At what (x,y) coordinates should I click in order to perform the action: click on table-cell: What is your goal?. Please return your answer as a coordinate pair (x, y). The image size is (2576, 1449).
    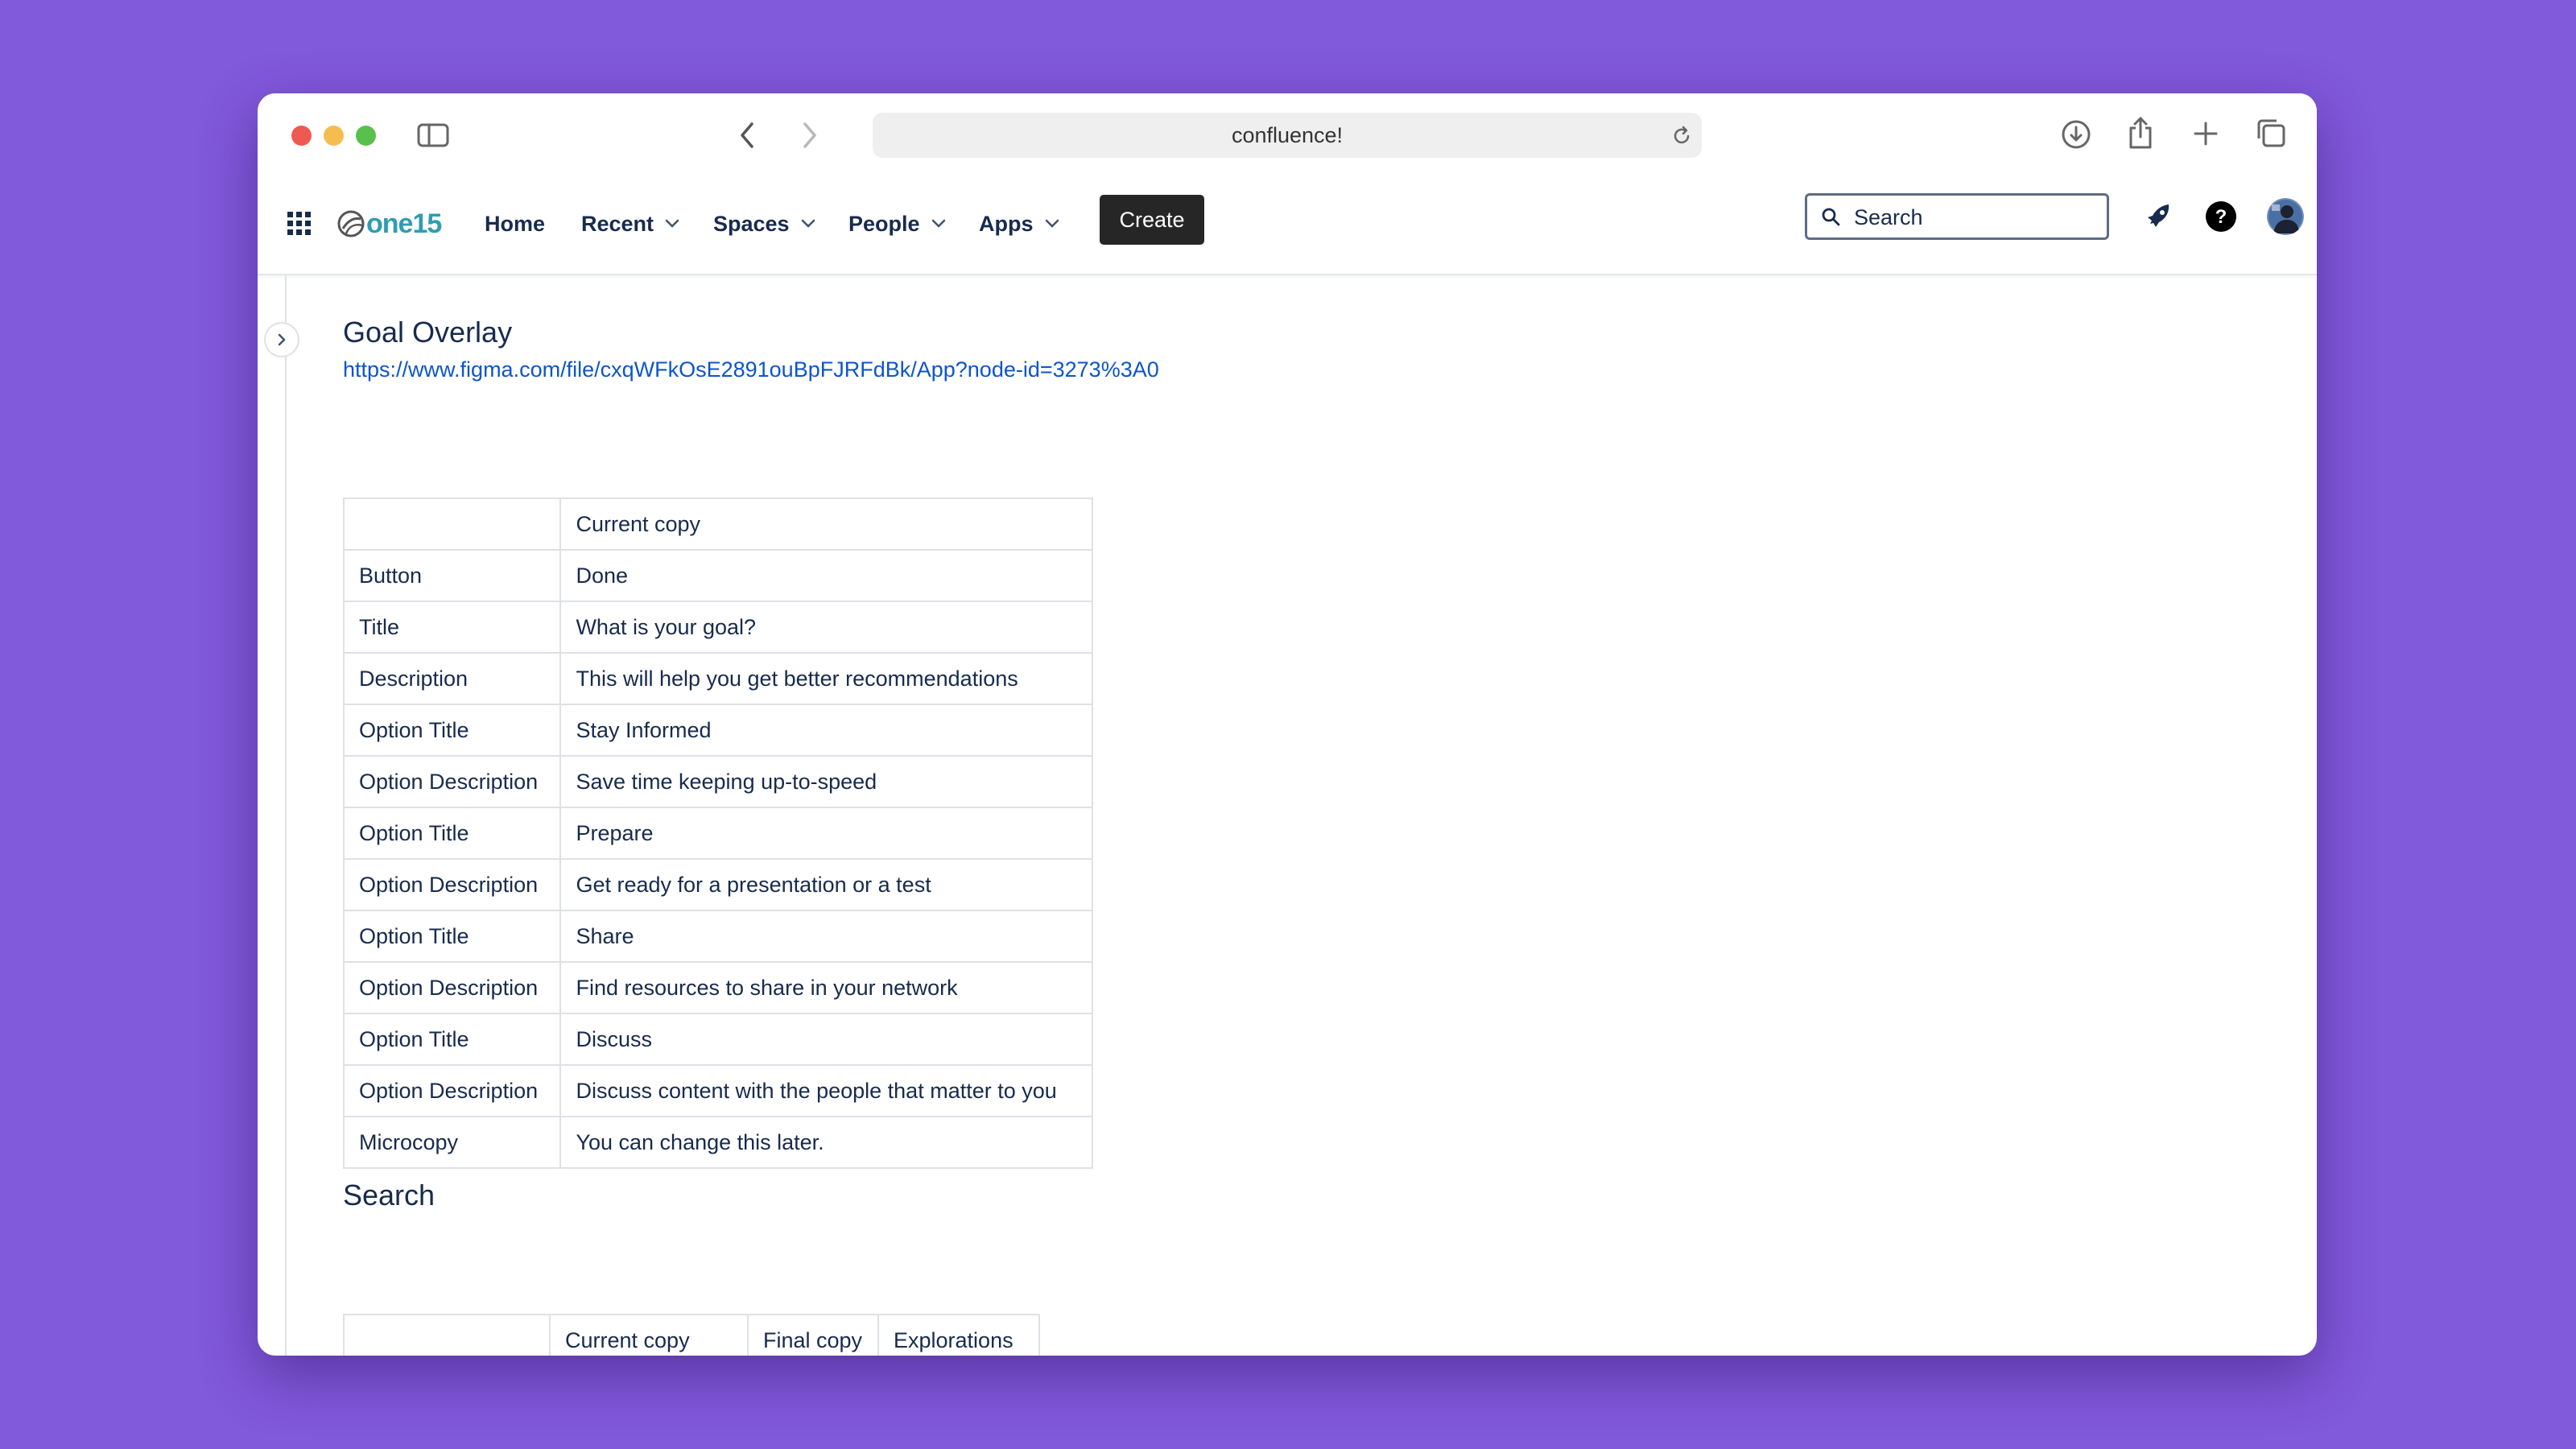
    Looking at the image, I should click on (826, 627).